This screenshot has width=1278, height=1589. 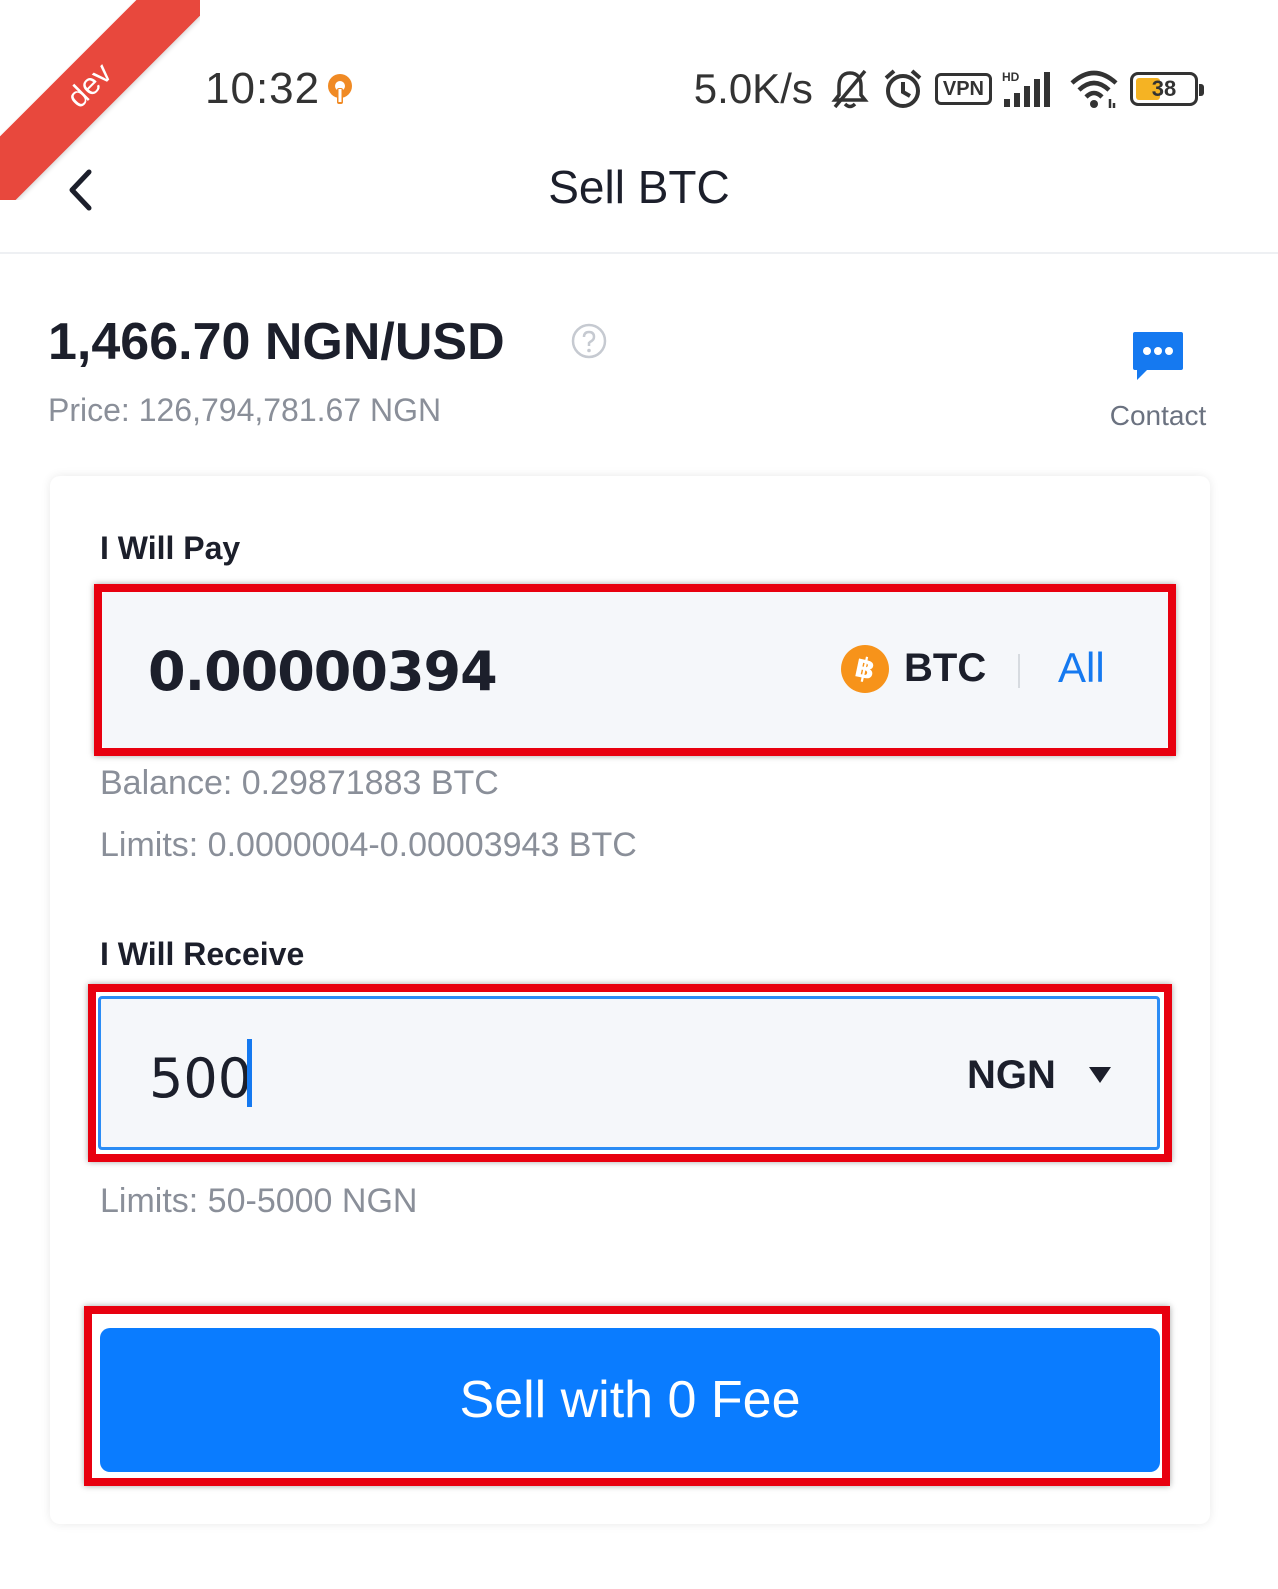 What do you see at coordinates (299, 783) in the screenshot?
I see `balance-text: Balance: 0.29871883 BTC` at bounding box center [299, 783].